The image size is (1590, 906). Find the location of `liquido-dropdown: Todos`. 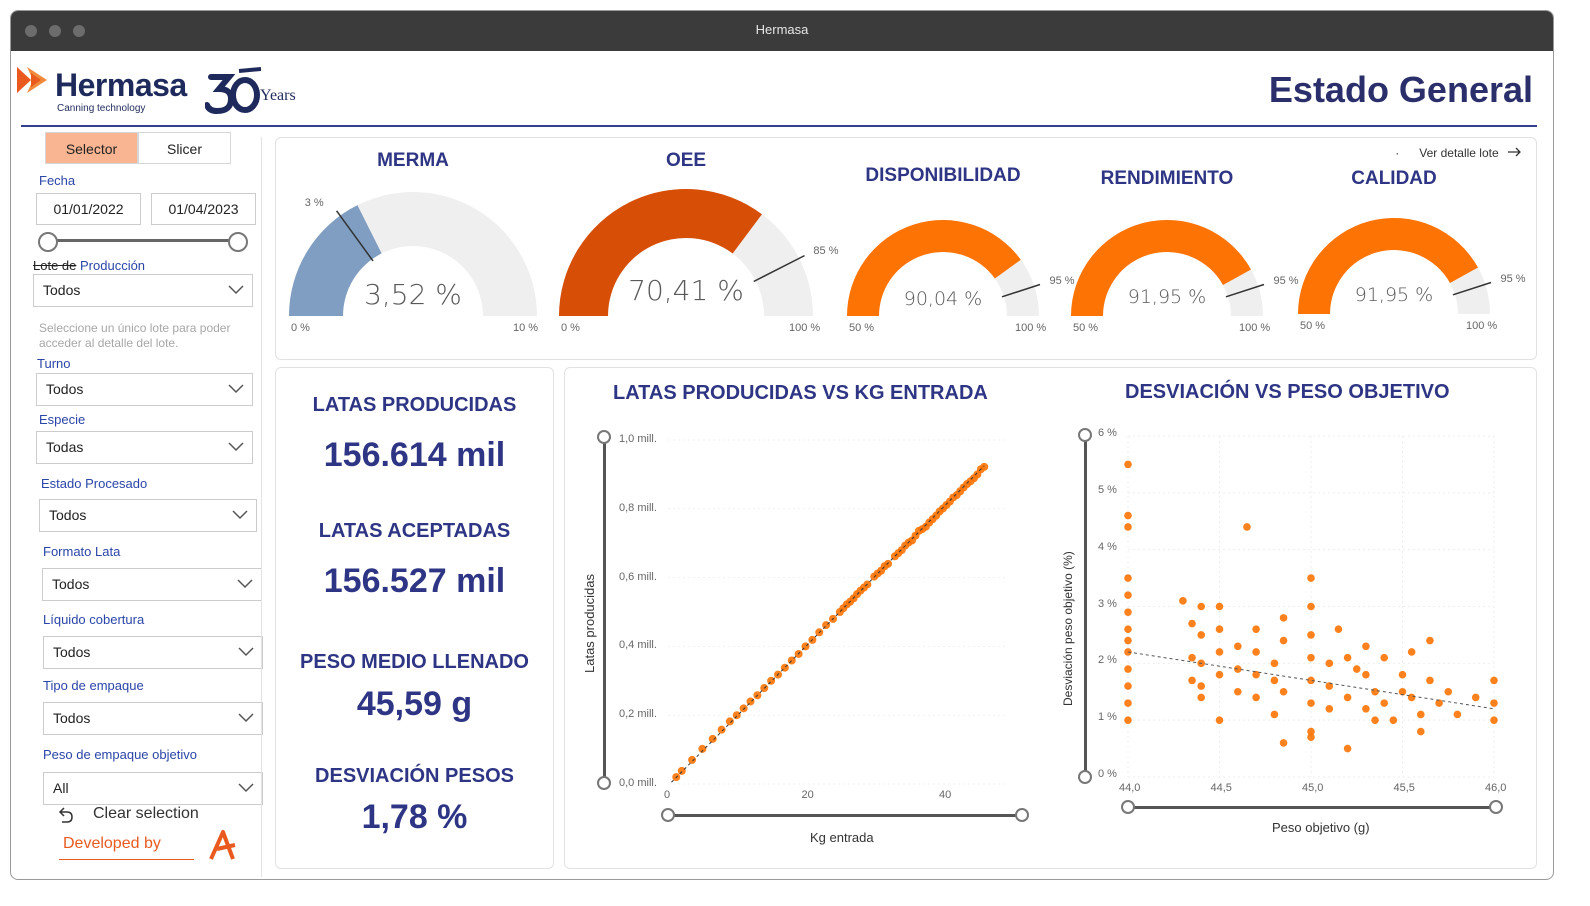

liquido-dropdown: Todos is located at coordinates (153, 652).